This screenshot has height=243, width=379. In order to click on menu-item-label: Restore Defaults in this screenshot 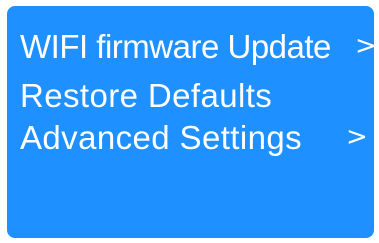, I will do `click(146, 95)`.